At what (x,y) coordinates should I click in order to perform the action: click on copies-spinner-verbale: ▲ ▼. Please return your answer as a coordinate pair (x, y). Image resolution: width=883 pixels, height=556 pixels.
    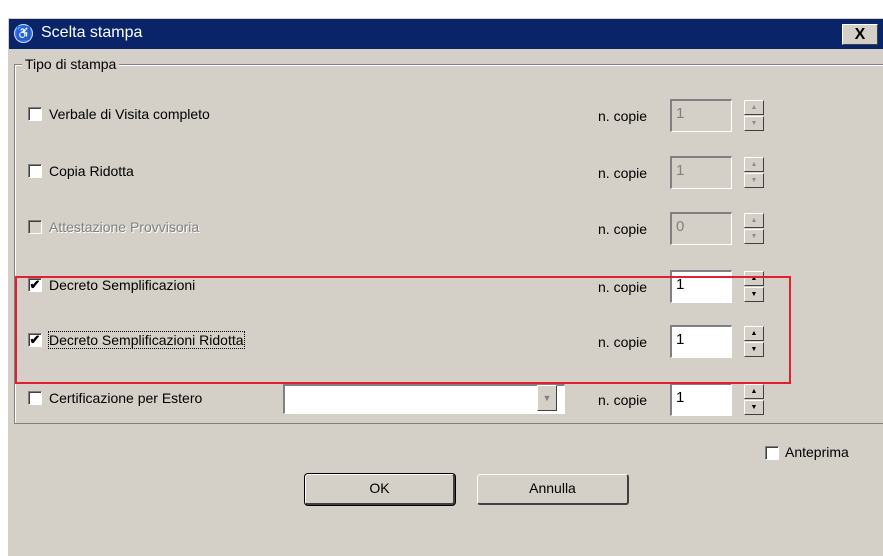
    Looking at the image, I should click on (754, 115).